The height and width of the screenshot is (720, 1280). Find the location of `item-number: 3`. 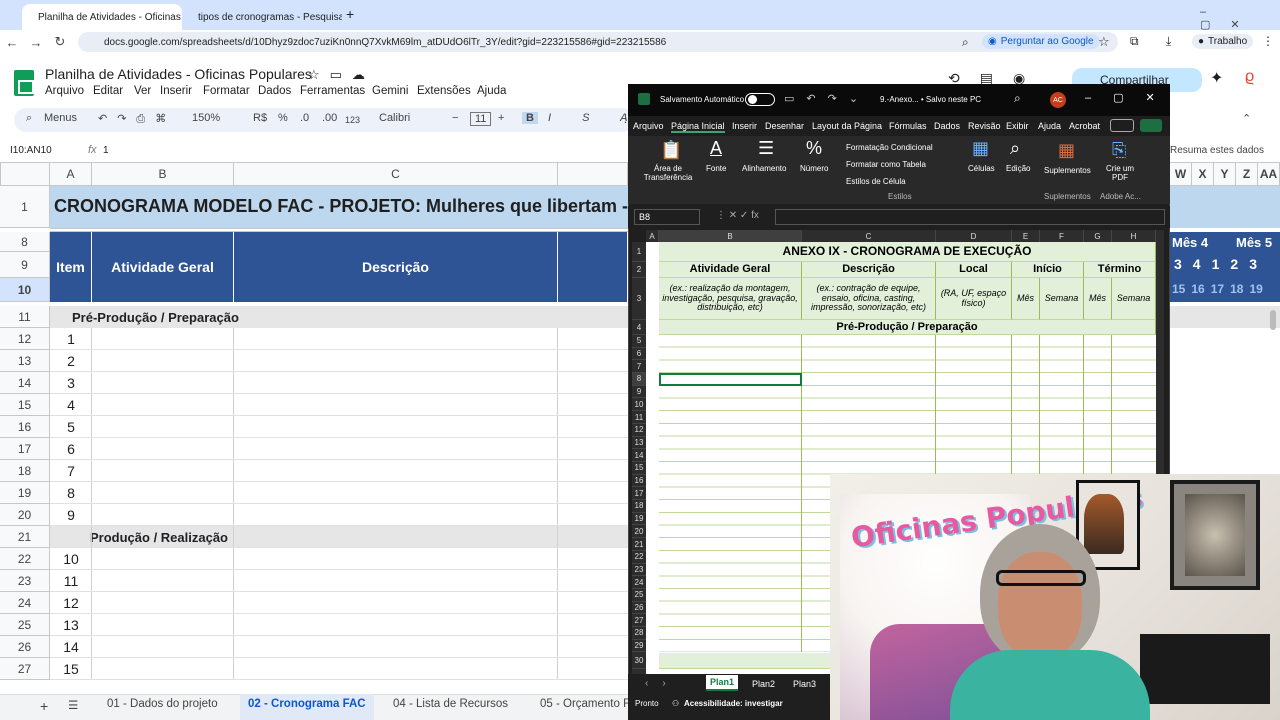

item-number: 3 is located at coordinates (71, 383).